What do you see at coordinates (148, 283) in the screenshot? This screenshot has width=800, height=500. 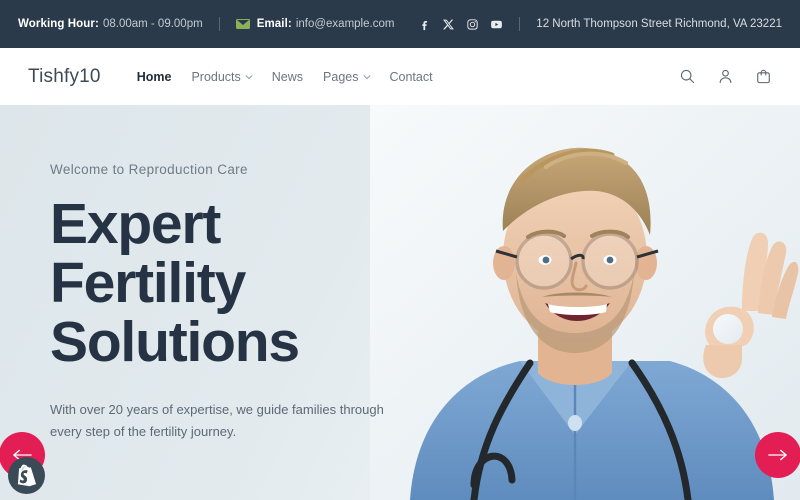 I see `hero-headline-line-2: Fertility` at bounding box center [148, 283].